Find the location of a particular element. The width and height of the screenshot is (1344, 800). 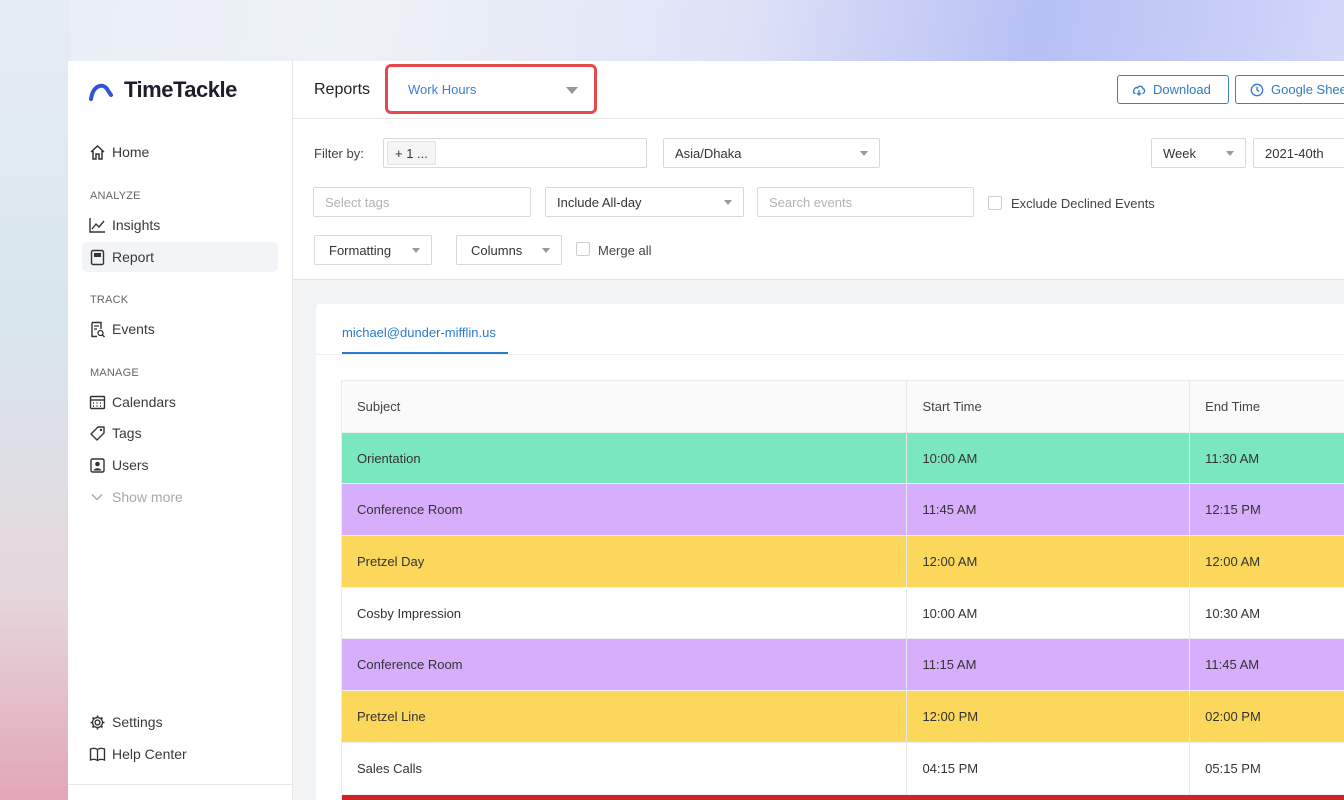

allday-value: Include All-day is located at coordinates (599, 202).